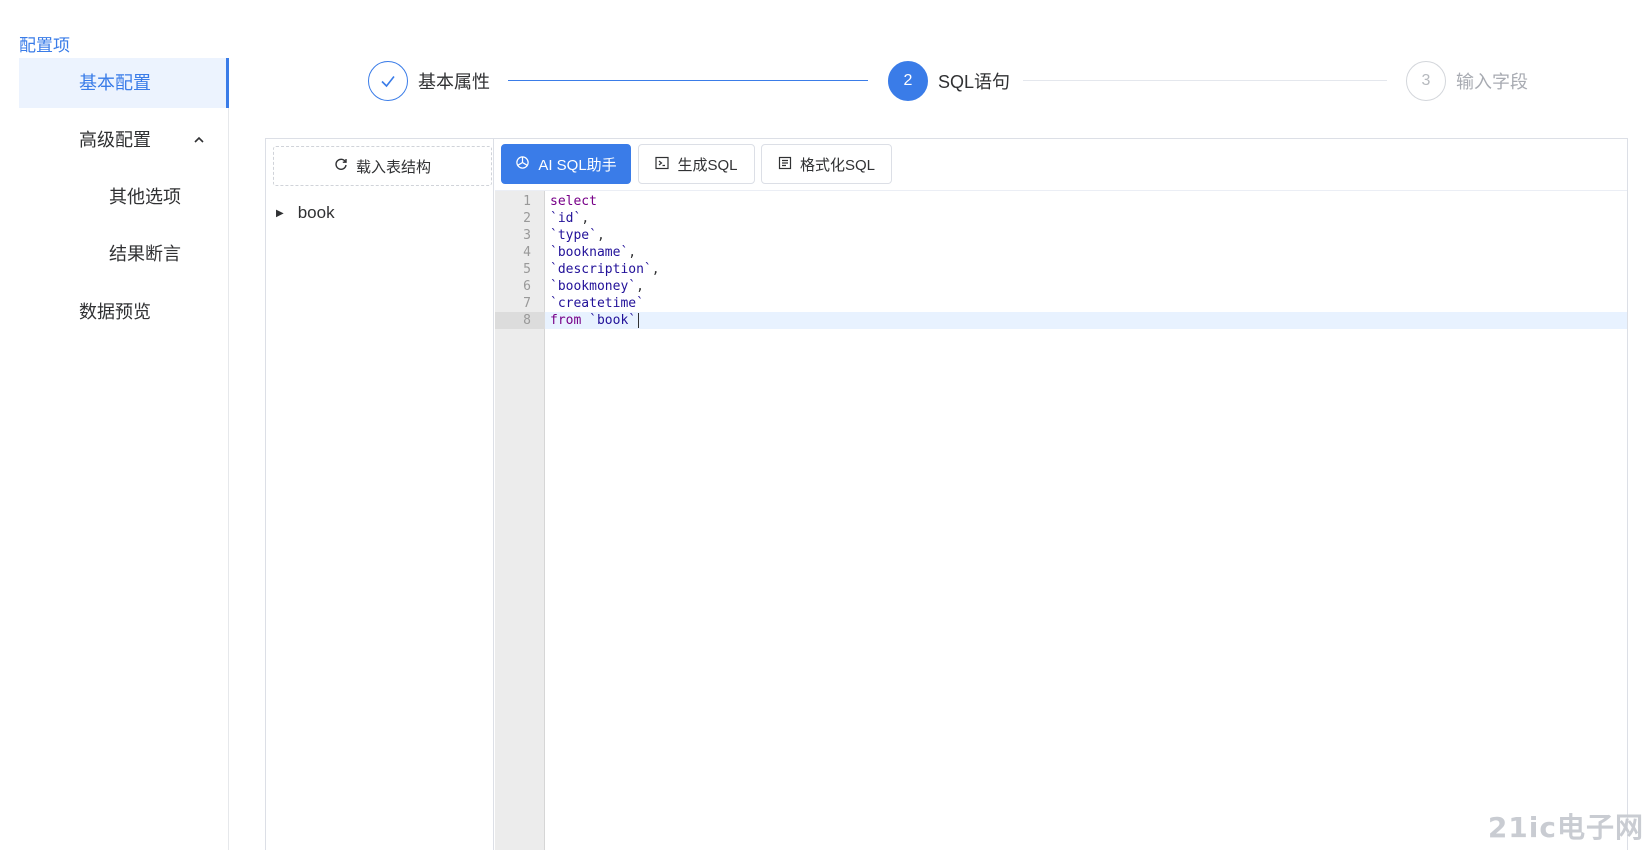 Image resolution: width=1650 pixels, height=850 pixels. Describe the element at coordinates (341, 166) in the screenshot. I see `refresh-icon` at that location.